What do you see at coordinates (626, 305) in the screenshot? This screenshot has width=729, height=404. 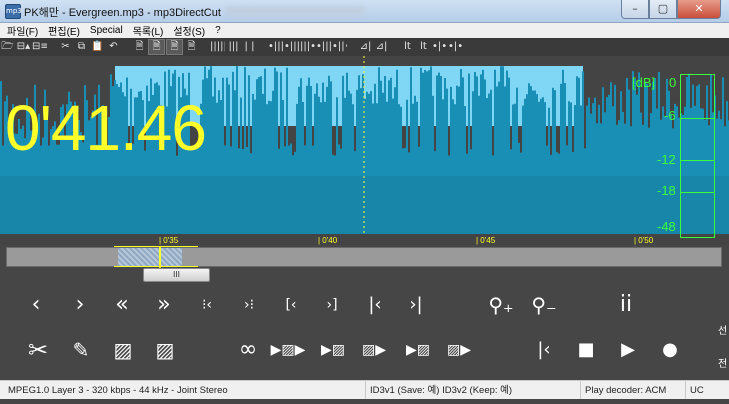 I see `info-icon: ii` at bounding box center [626, 305].